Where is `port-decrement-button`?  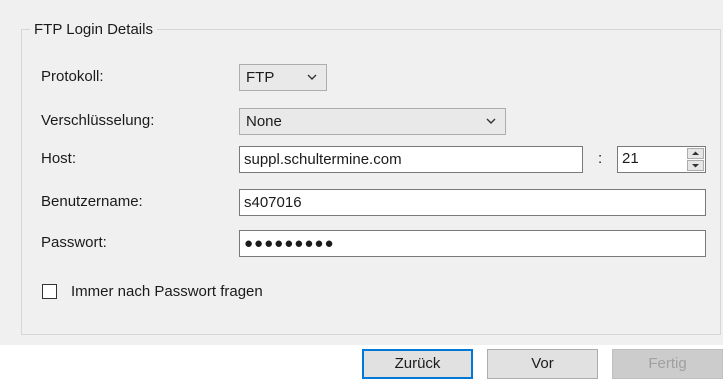 port-decrement-button is located at coordinates (695, 165).